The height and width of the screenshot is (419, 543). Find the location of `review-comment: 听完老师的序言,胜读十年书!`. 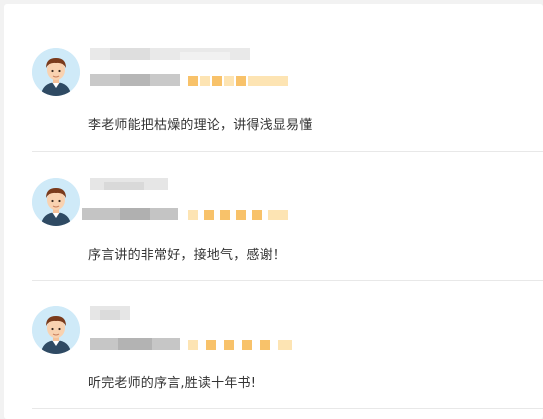

review-comment: 听完老师的序言,胜读十年书! is located at coordinates (172, 383).